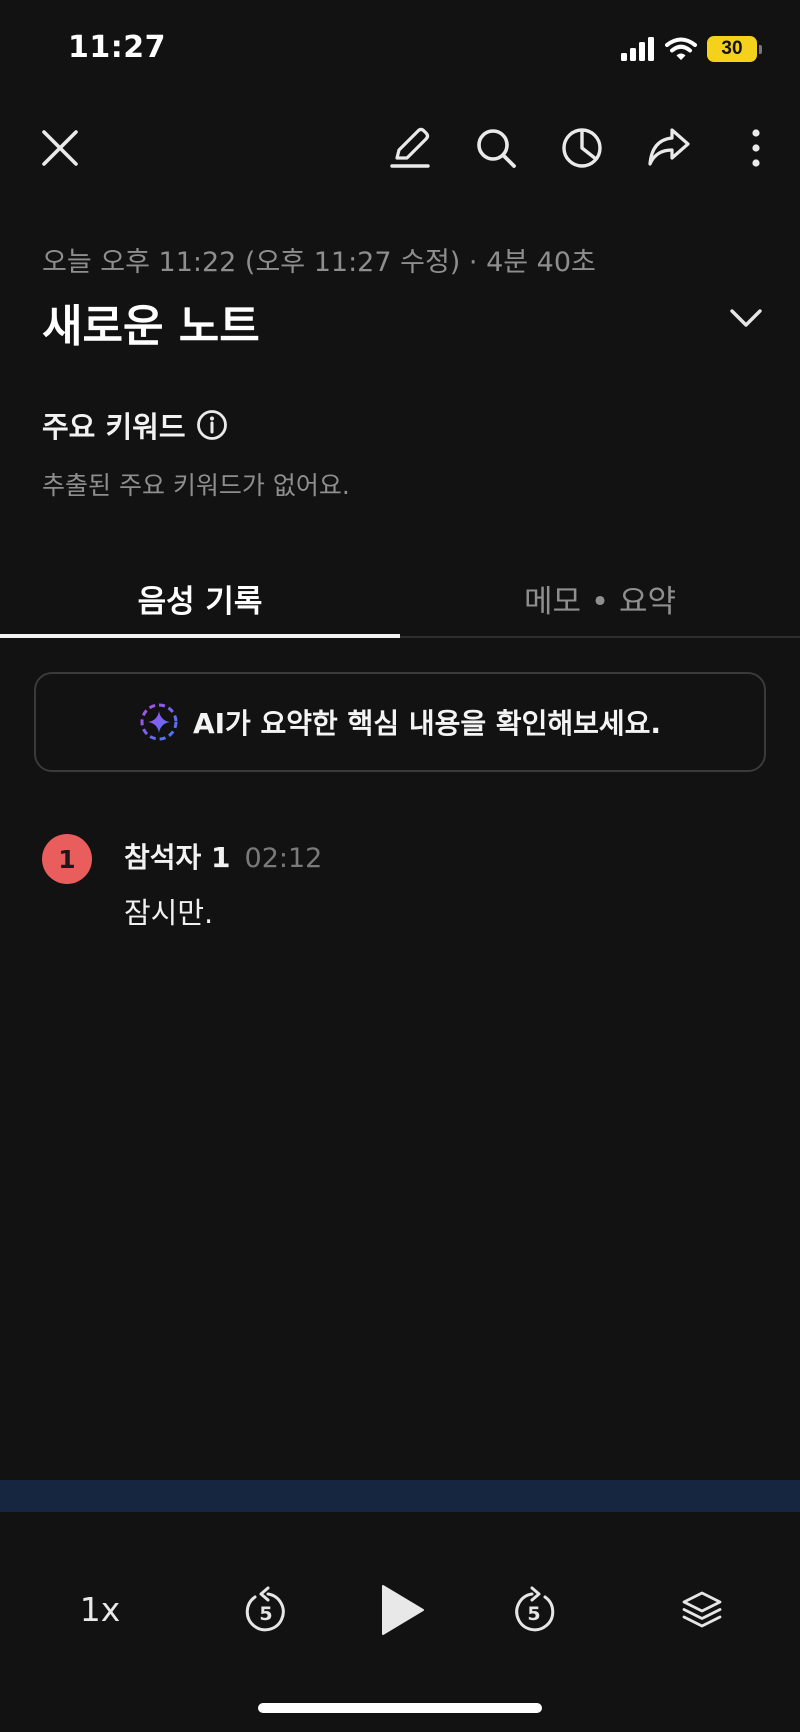 Image resolution: width=800 pixels, height=1732 pixels. I want to click on play-button, so click(402, 1610).